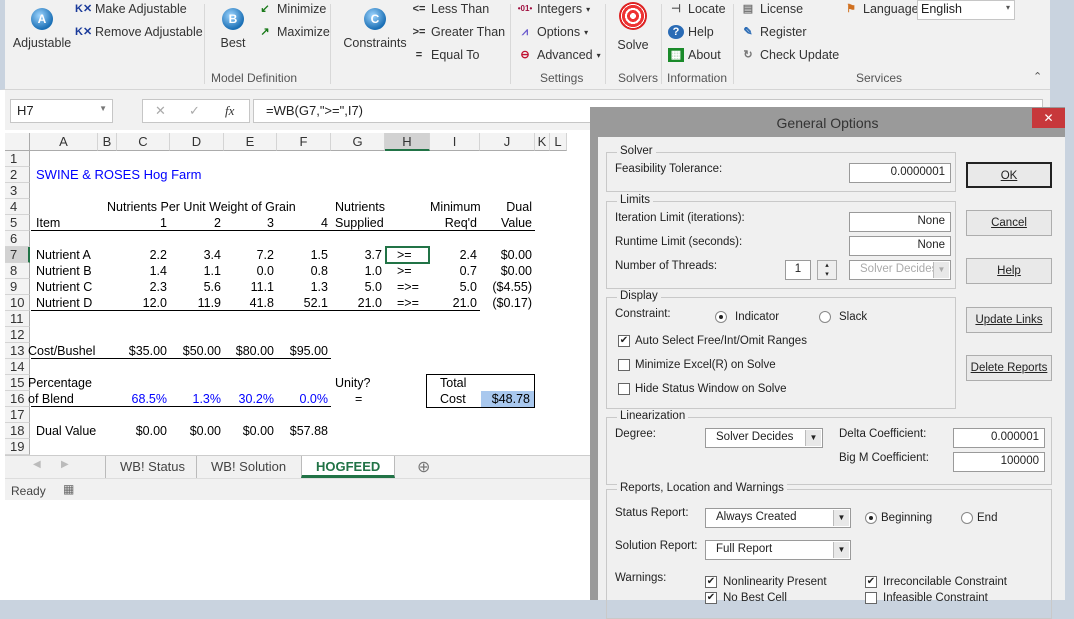  I want to click on ok-button: OK, so click(1009, 175).